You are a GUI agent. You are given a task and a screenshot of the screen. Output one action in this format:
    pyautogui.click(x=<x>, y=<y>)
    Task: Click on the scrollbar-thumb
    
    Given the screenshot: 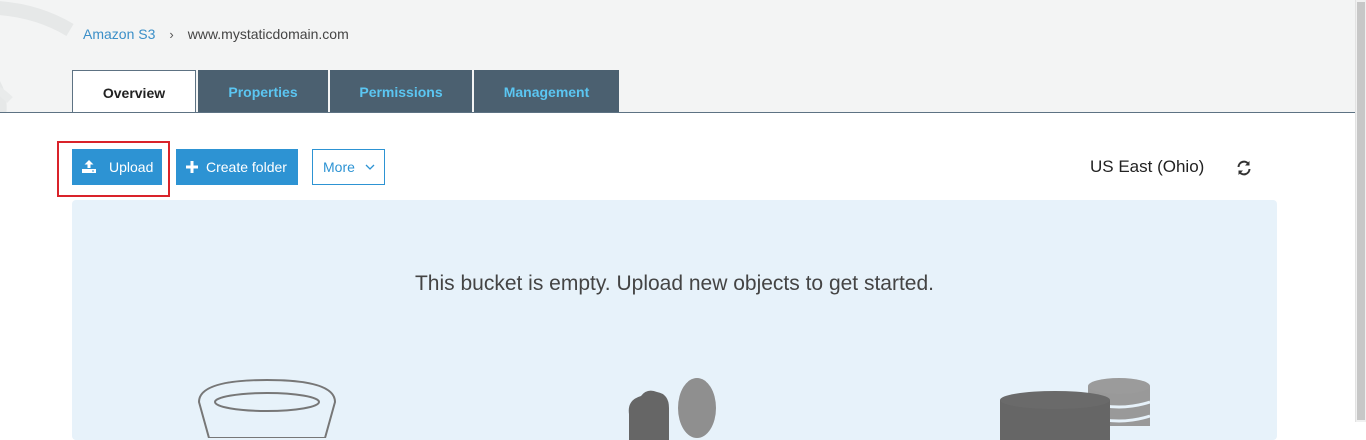 What is the action you would take?
    pyautogui.click(x=1361, y=211)
    